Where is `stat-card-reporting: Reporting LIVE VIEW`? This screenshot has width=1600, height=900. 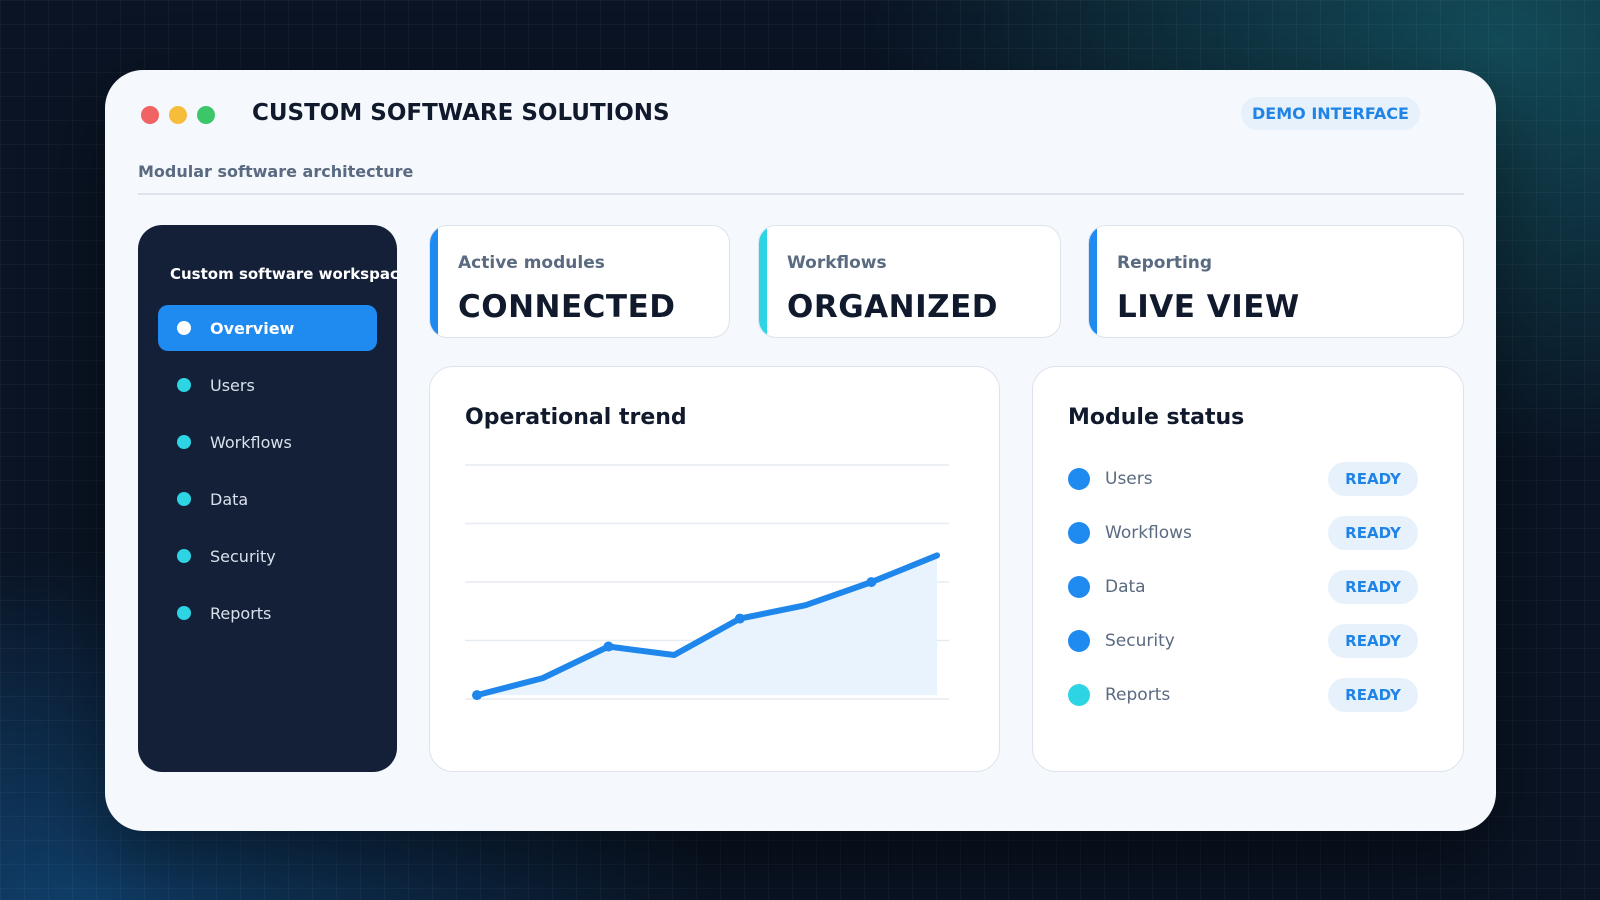
stat-card-reporting: Reporting LIVE VIEW is located at coordinates (1276, 281).